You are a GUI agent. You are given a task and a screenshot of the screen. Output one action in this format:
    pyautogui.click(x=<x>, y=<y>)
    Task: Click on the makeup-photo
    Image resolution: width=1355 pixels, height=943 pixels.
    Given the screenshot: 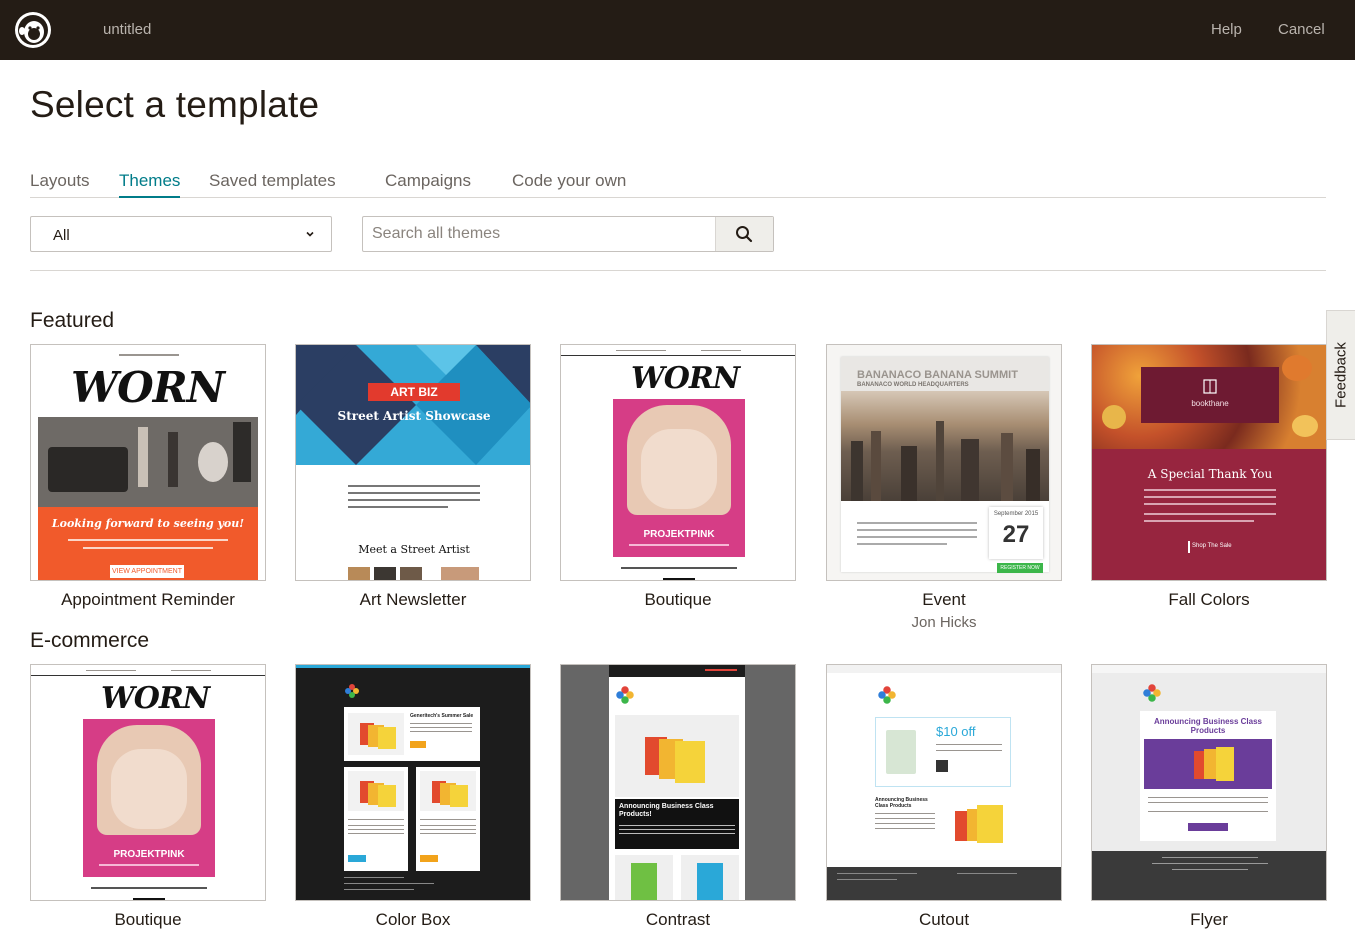 What is the action you would take?
    pyautogui.click(x=148, y=462)
    